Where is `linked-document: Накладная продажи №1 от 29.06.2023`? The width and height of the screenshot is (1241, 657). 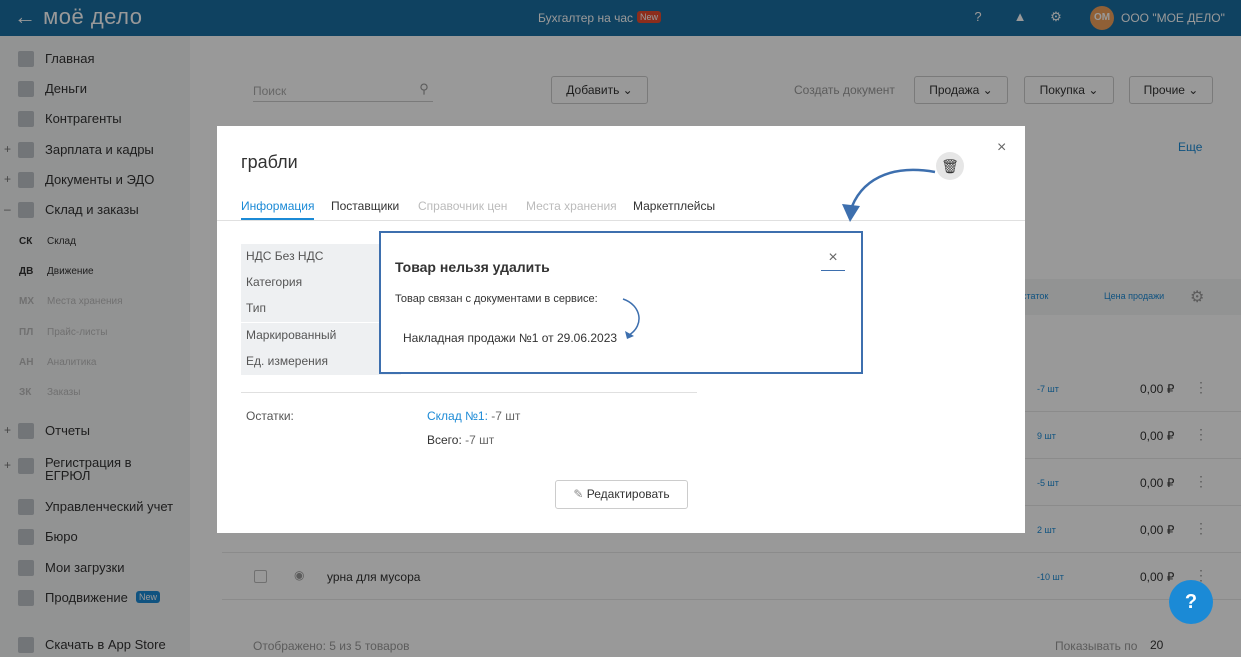 linked-document: Накладная продажи №1 от 29.06.2023 is located at coordinates (510, 338).